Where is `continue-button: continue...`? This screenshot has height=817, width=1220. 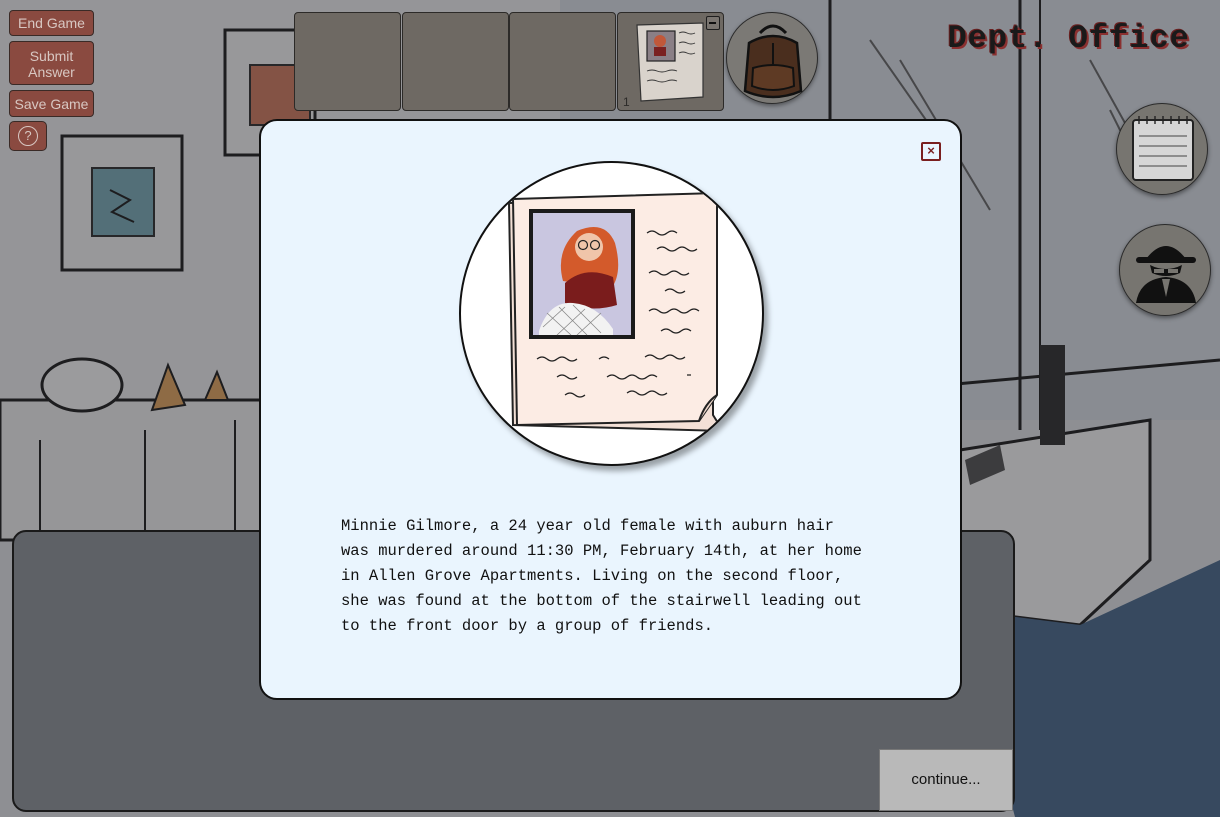 continue-button: continue... is located at coordinates (946, 780).